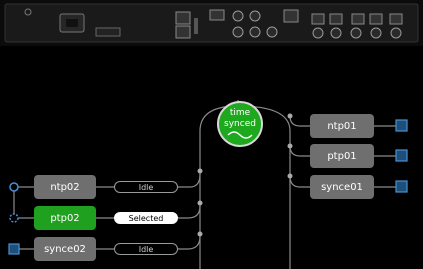  What do you see at coordinates (146, 218) in the screenshot?
I see `input-state-badge: Selected` at bounding box center [146, 218].